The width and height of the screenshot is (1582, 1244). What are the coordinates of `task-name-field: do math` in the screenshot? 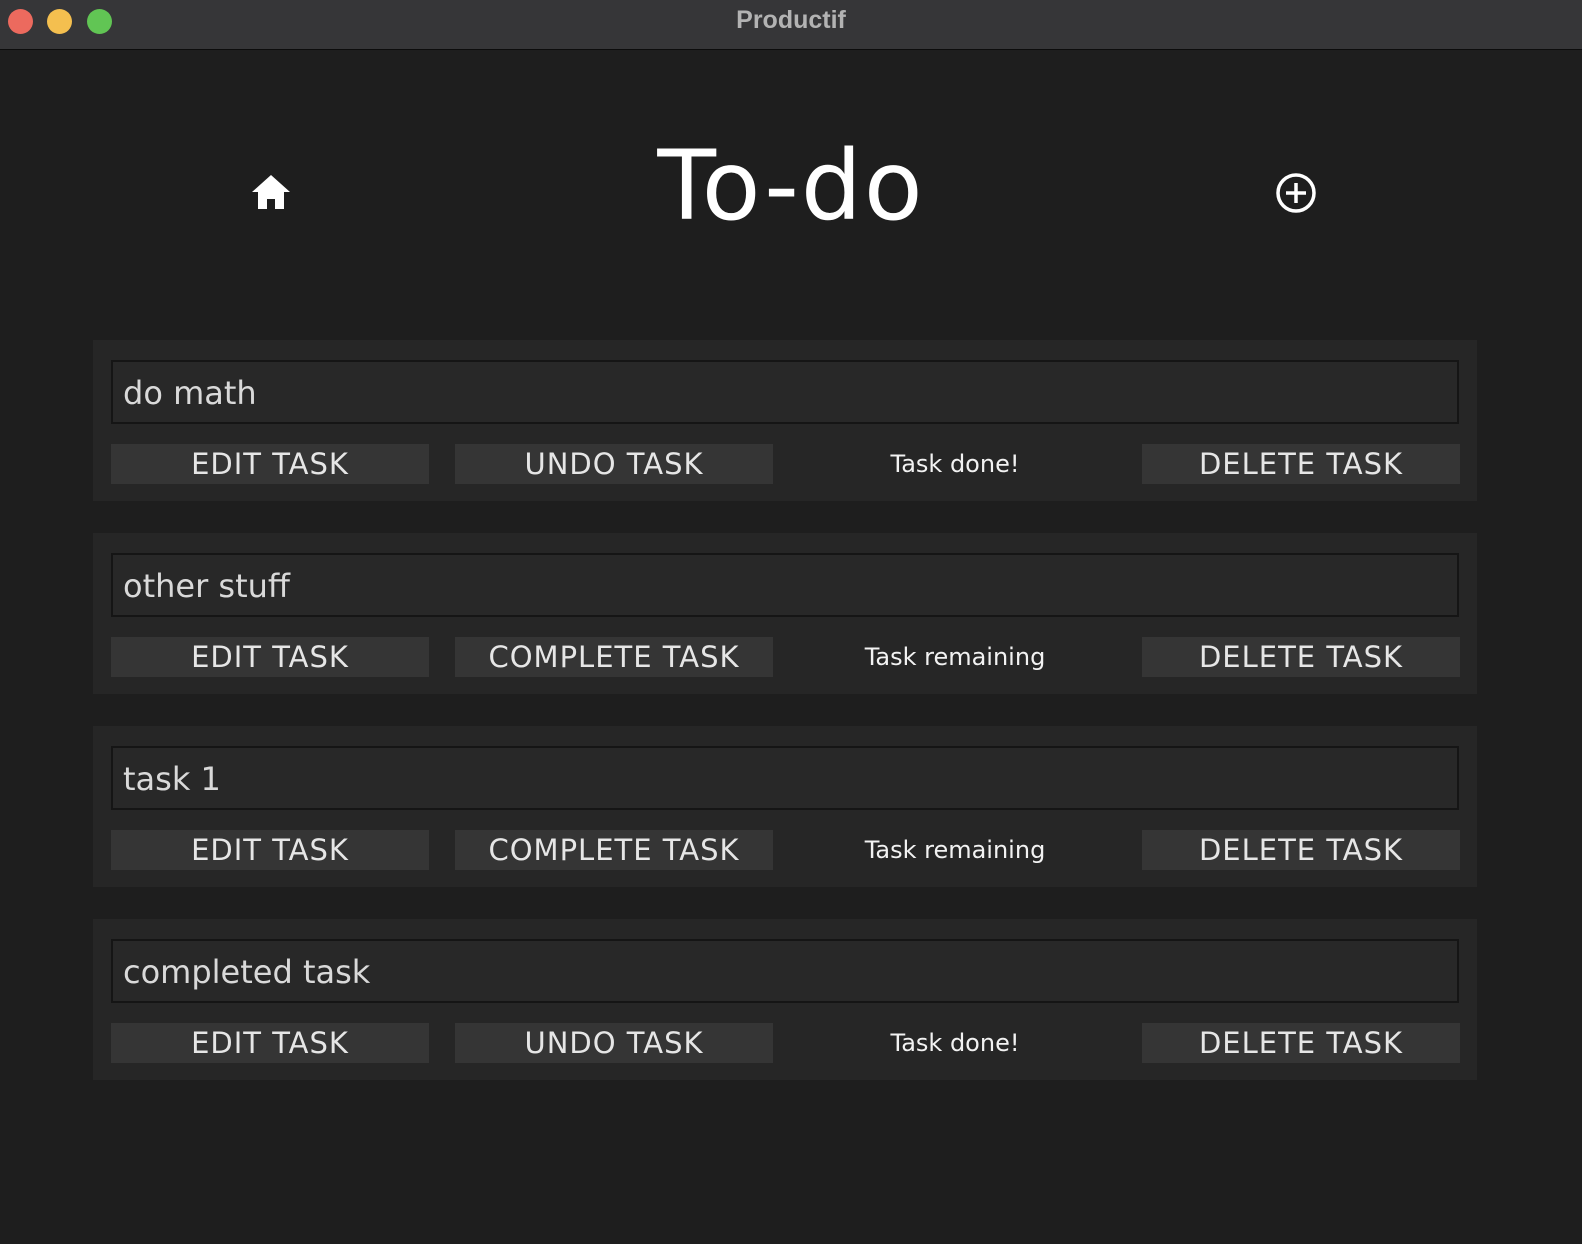 It's located at (785, 392).